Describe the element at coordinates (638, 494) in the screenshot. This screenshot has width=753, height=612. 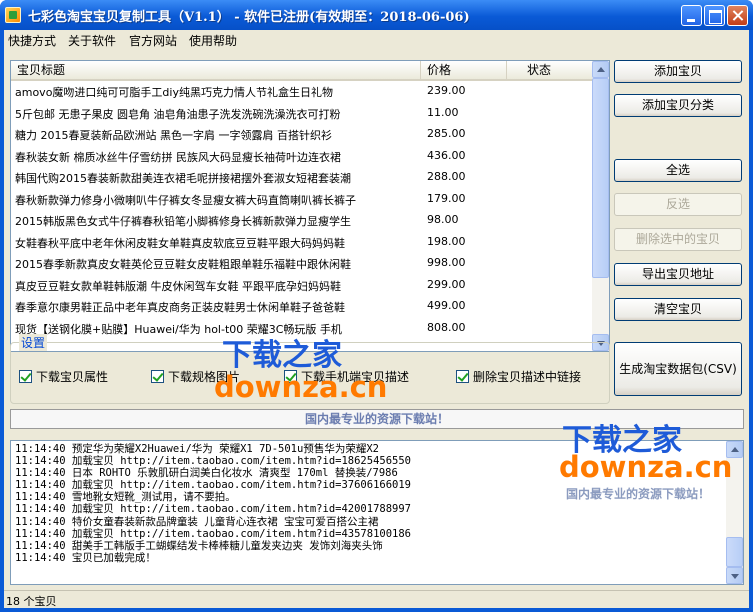
I see `watermark-tagline: 国内最专业的资源下载站！` at that location.